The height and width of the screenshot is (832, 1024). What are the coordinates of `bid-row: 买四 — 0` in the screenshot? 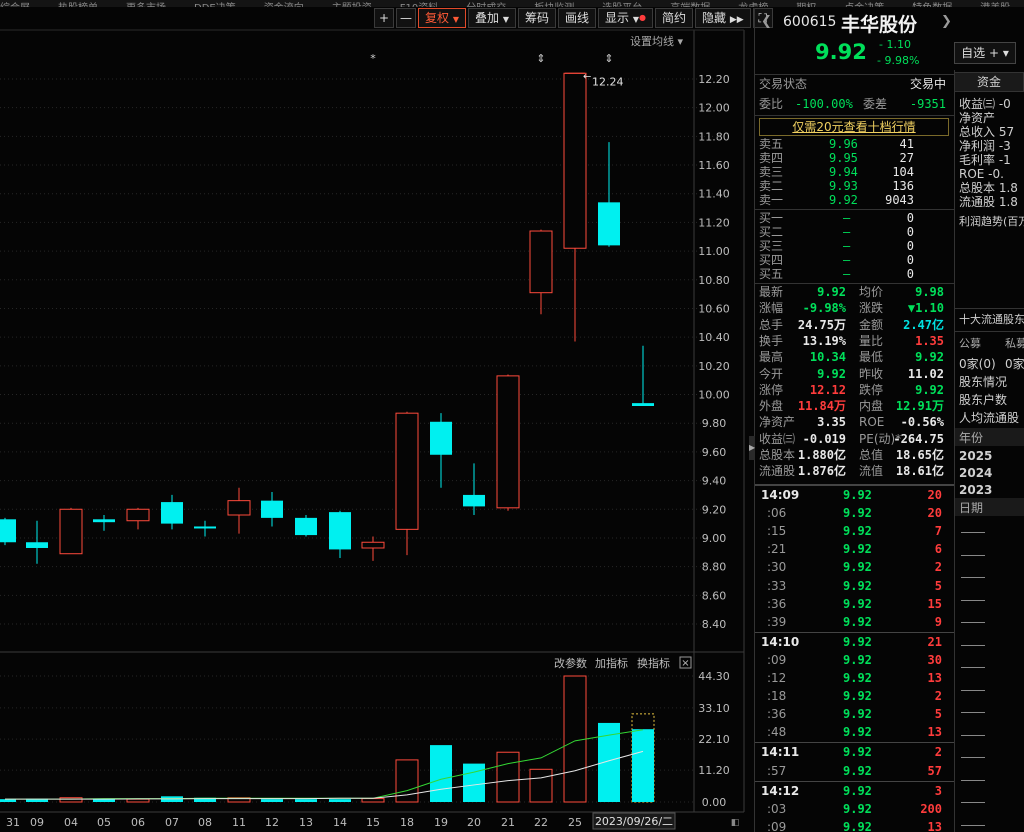 It's located at (854, 260).